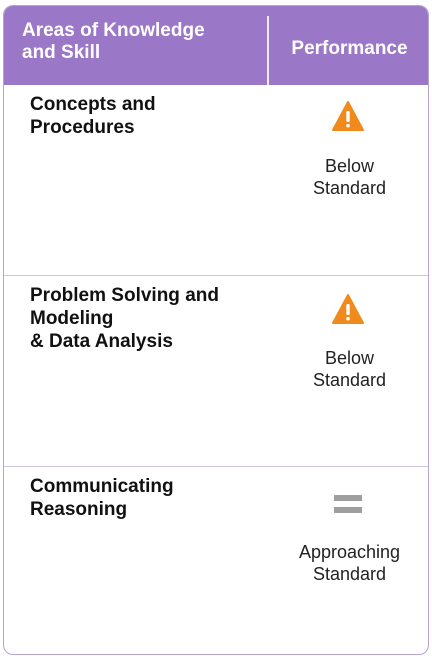  Describe the element at coordinates (113, 41) in the screenshot. I see `header-areas-of-knowledge: Areas of Knowledge and Skill` at that location.